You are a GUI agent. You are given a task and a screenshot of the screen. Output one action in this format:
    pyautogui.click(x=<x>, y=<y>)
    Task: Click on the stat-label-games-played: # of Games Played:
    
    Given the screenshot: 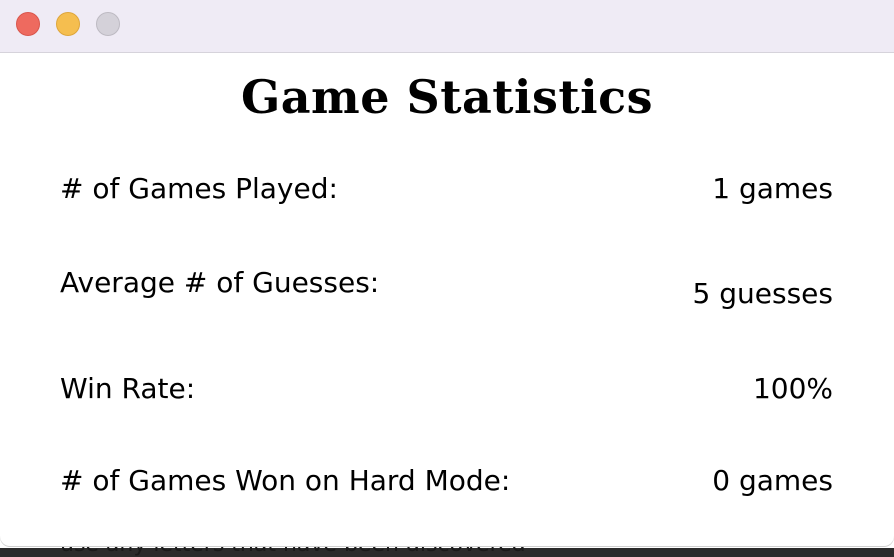 What is the action you would take?
    pyautogui.click(x=199, y=188)
    